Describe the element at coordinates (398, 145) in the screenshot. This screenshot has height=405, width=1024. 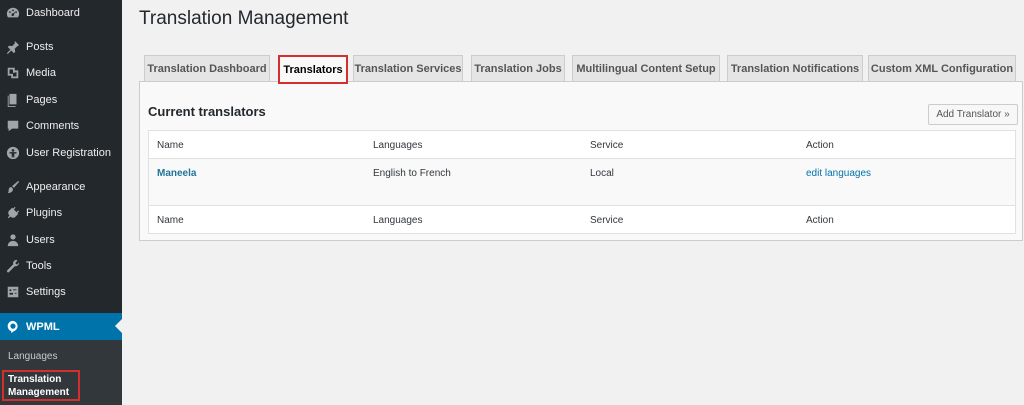
I see `column-header-languages: Languages` at that location.